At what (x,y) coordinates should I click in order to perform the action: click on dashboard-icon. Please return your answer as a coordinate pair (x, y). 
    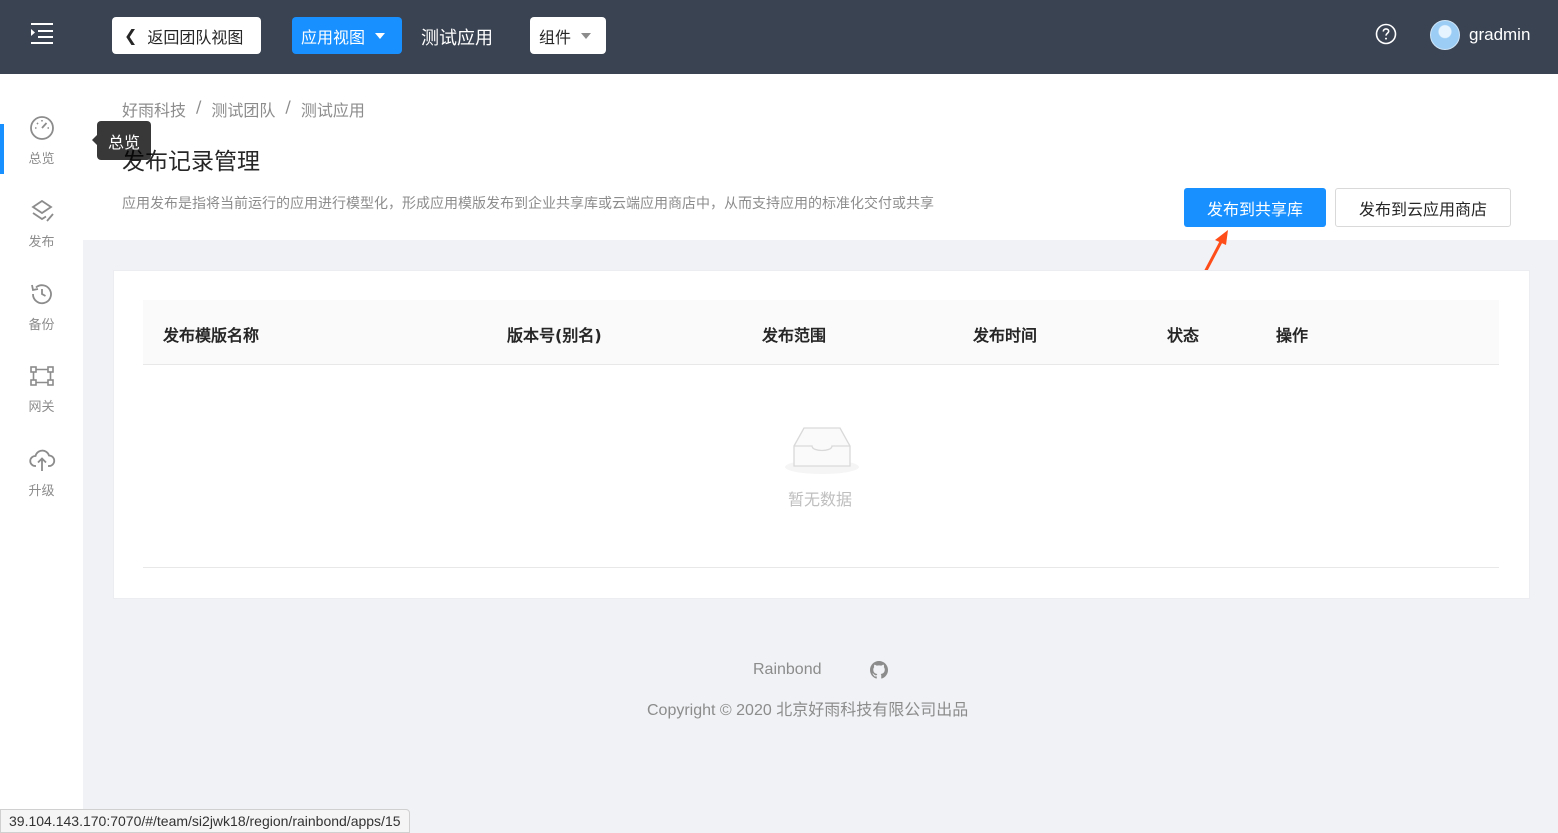
    Looking at the image, I should click on (41, 128).